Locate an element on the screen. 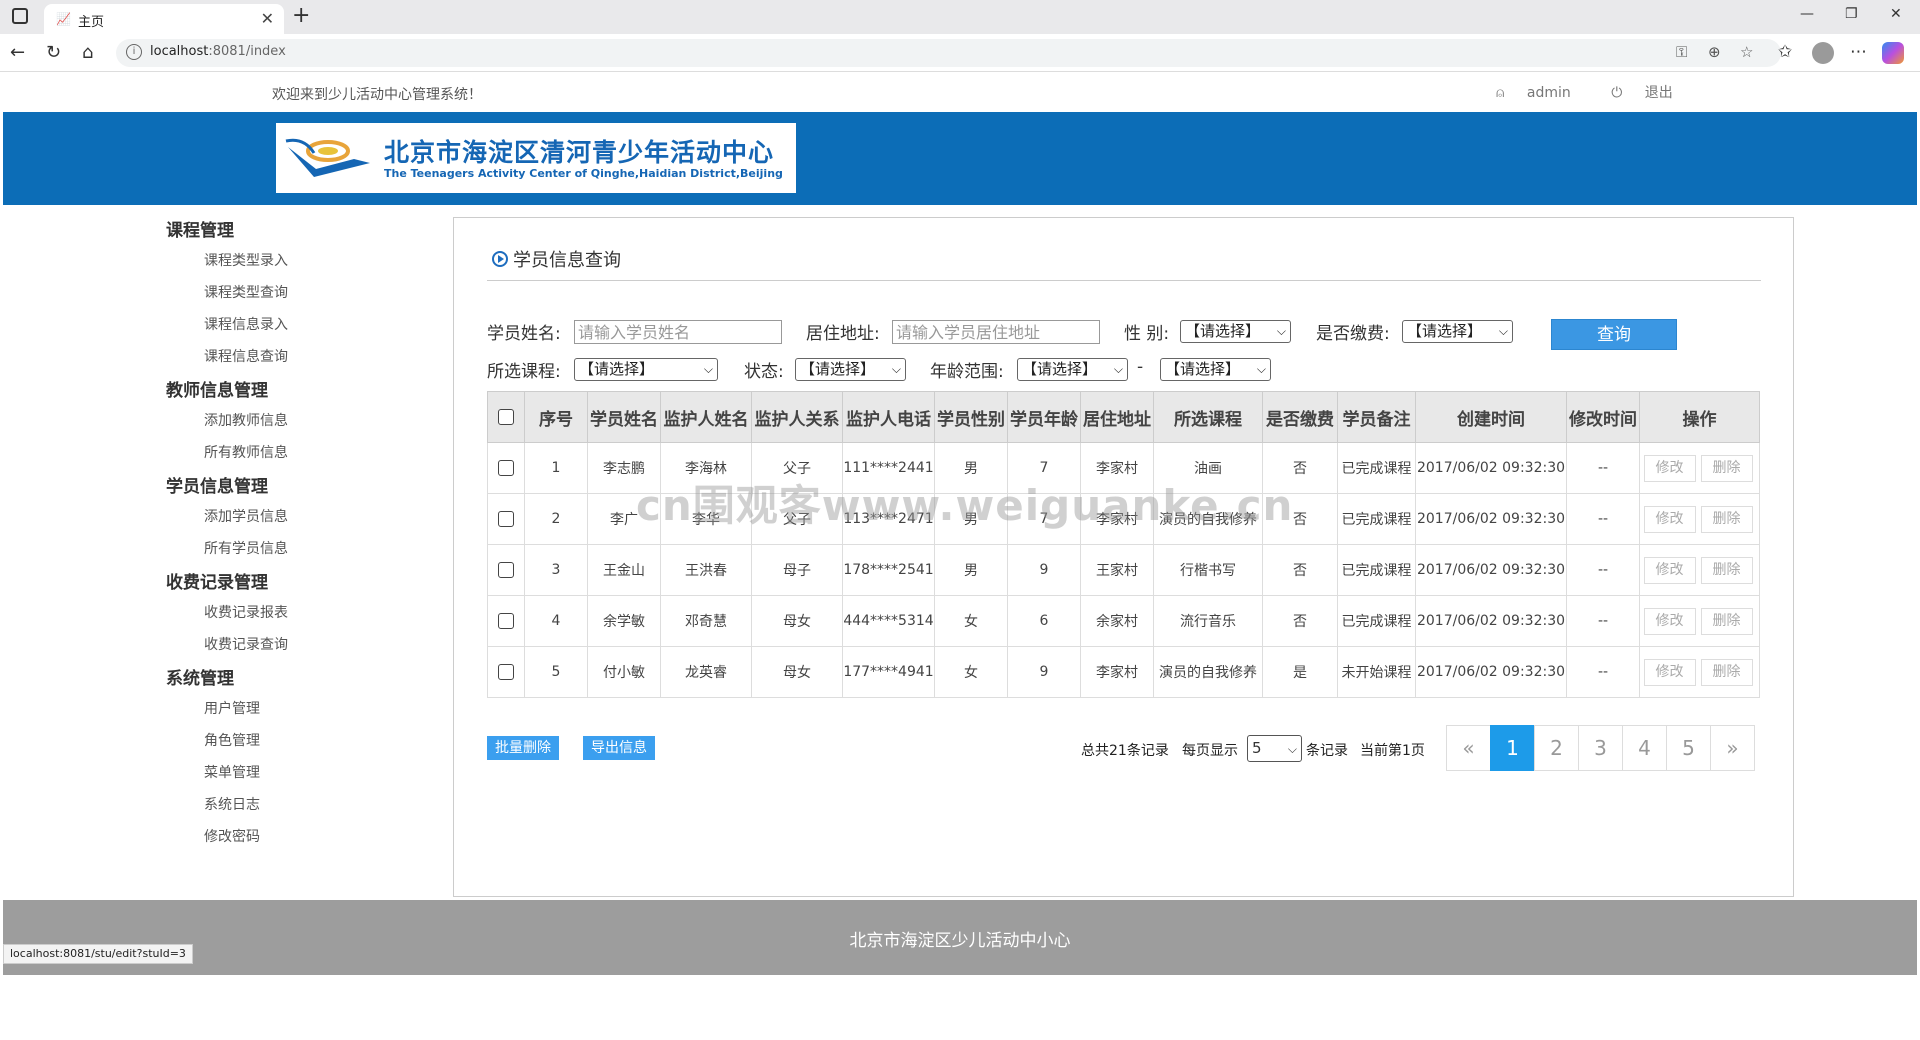  site-info-icon: i is located at coordinates (134, 52).